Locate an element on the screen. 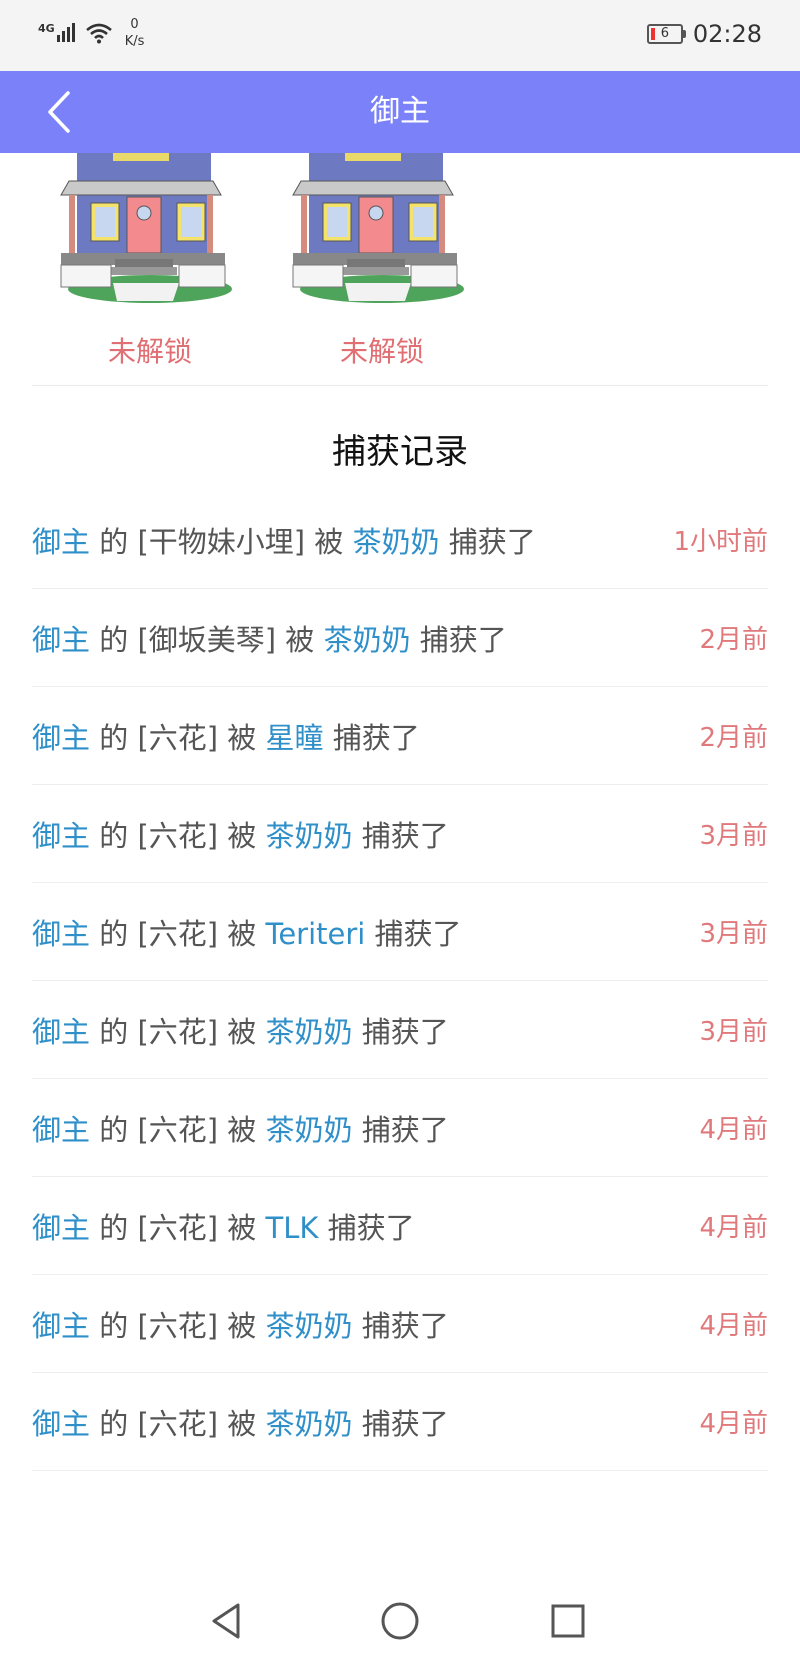 The height and width of the screenshot is (1662, 800). back-button is located at coordinates (62, 112).